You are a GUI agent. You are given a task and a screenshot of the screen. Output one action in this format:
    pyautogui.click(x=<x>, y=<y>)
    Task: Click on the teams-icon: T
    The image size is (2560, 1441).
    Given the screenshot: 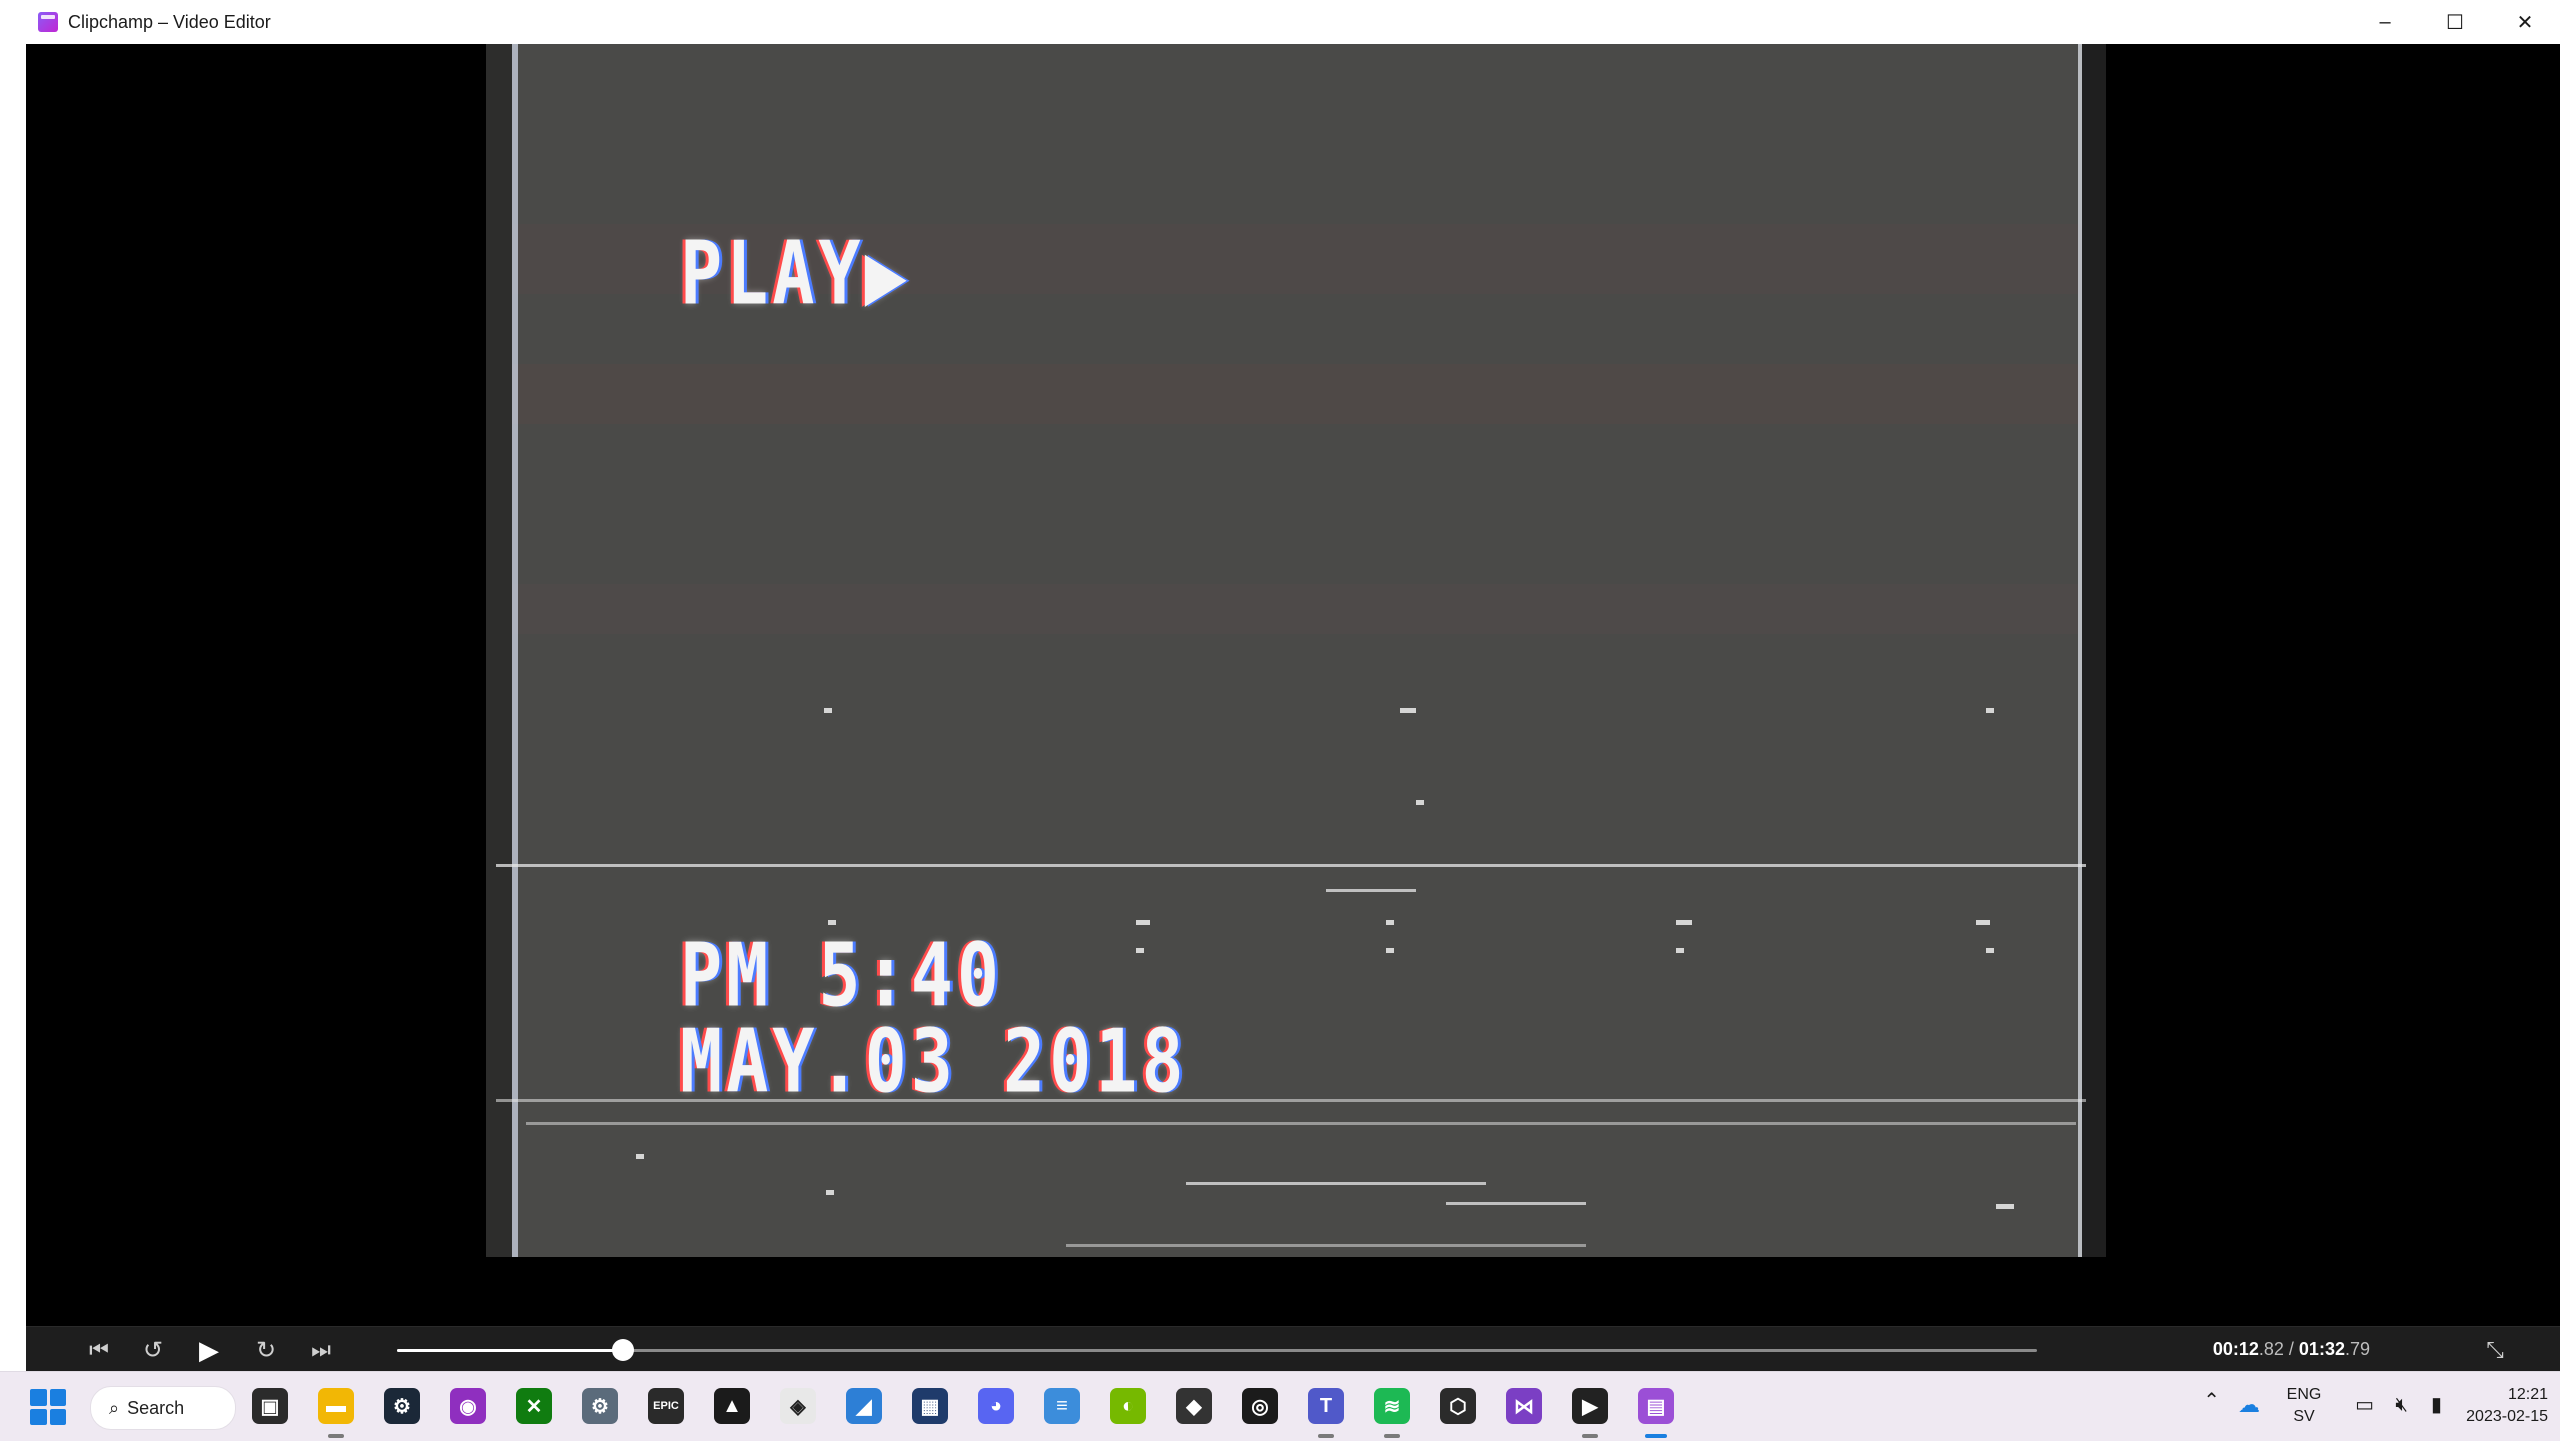 What is the action you would take?
    pyautogui.click(x=1326, y=1406)
    